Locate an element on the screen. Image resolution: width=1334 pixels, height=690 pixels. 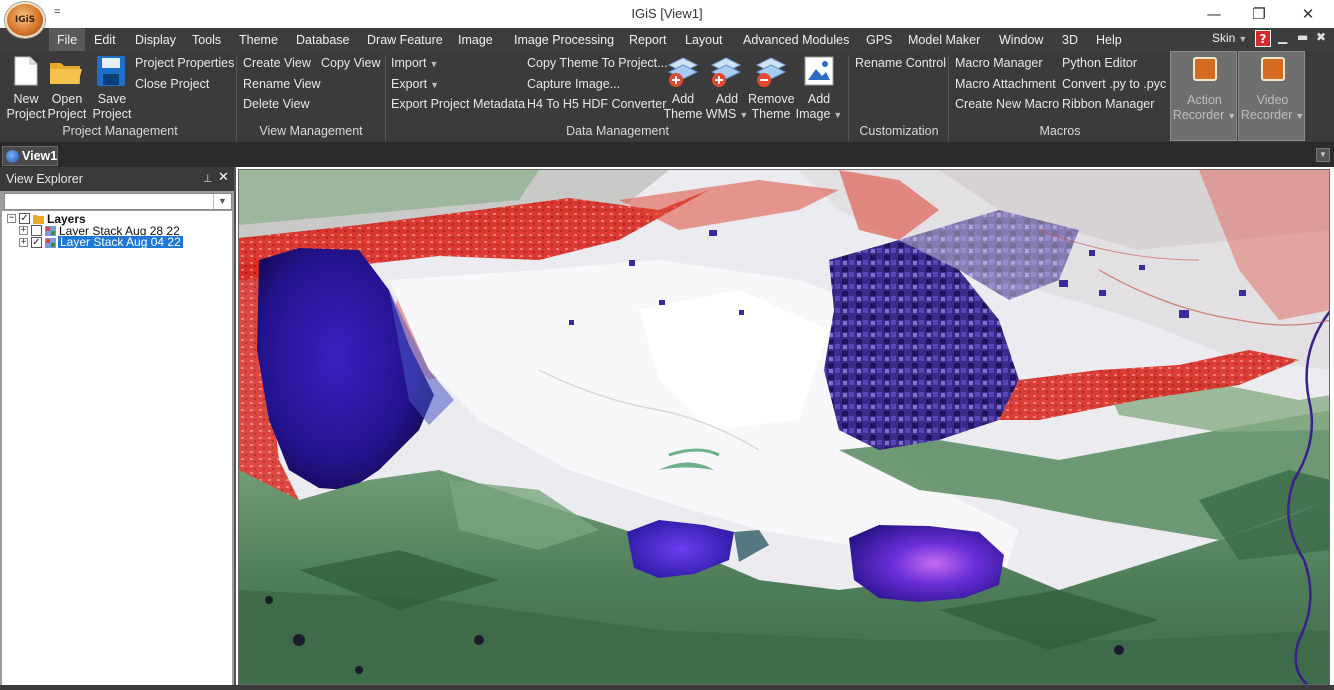
export-label: Export is located at coordinates (409, 84).